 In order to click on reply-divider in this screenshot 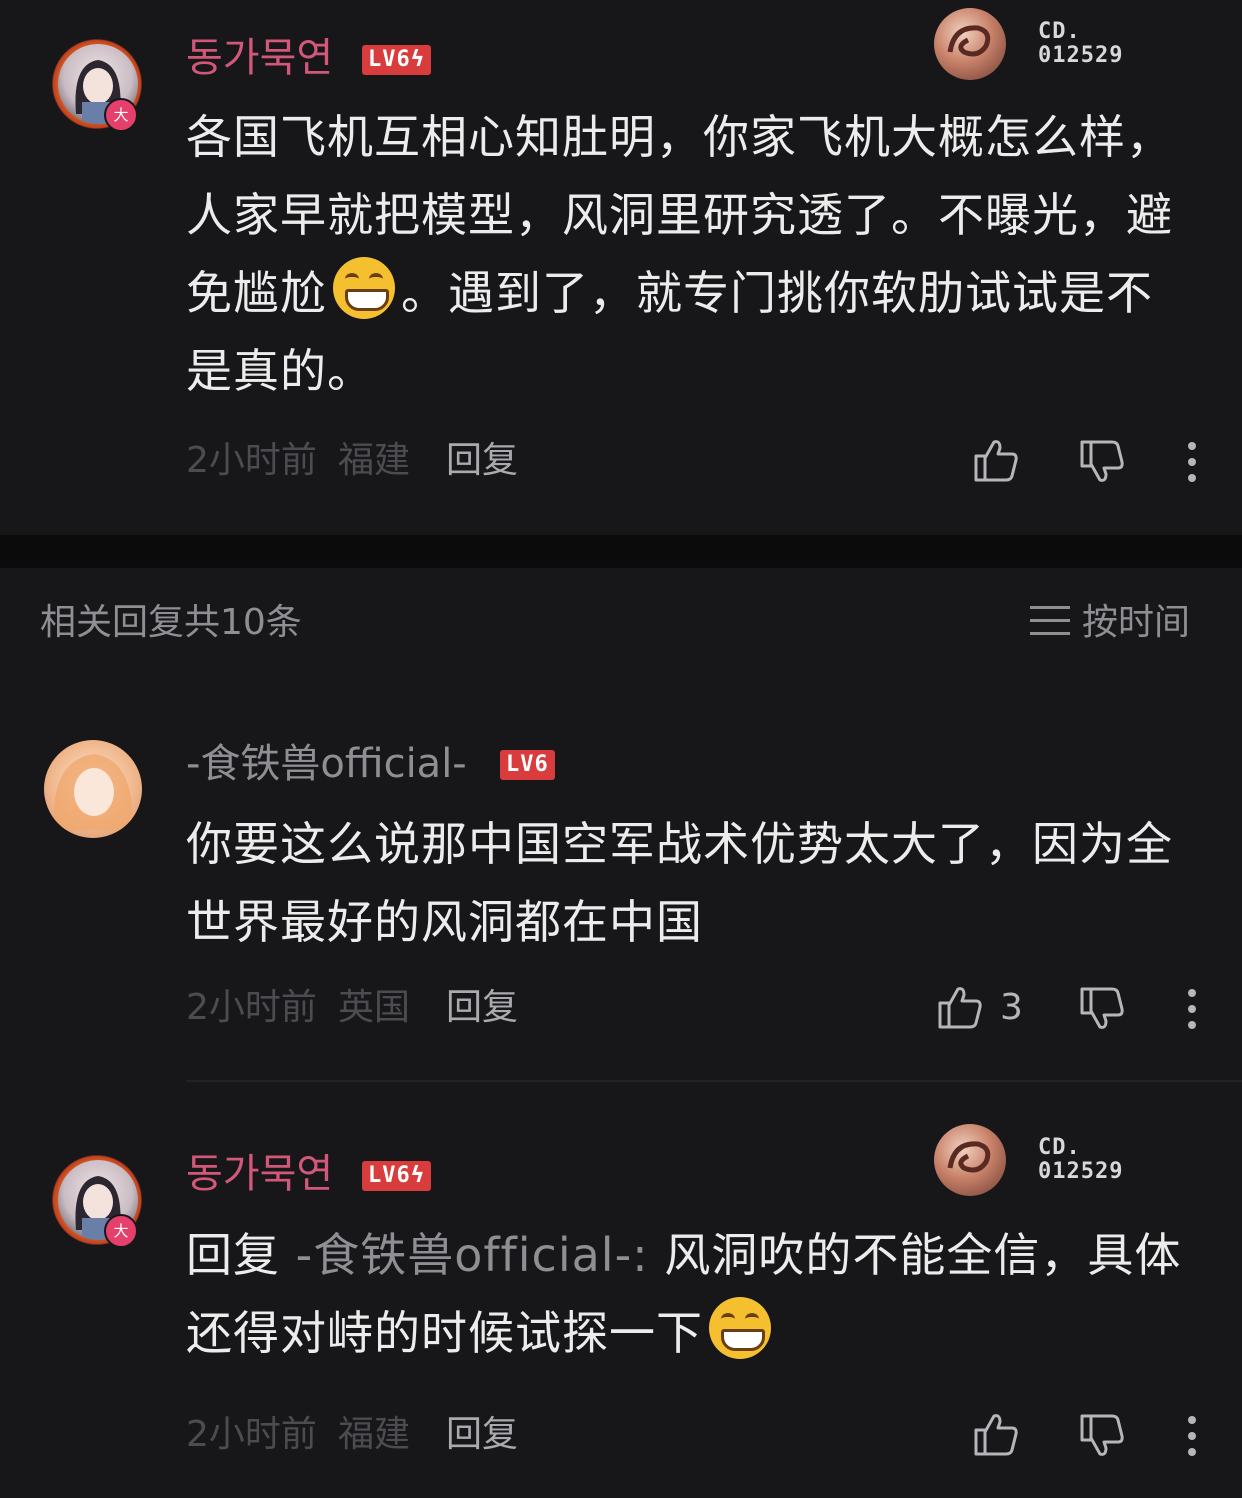, I will do `click(714, 1081)`.